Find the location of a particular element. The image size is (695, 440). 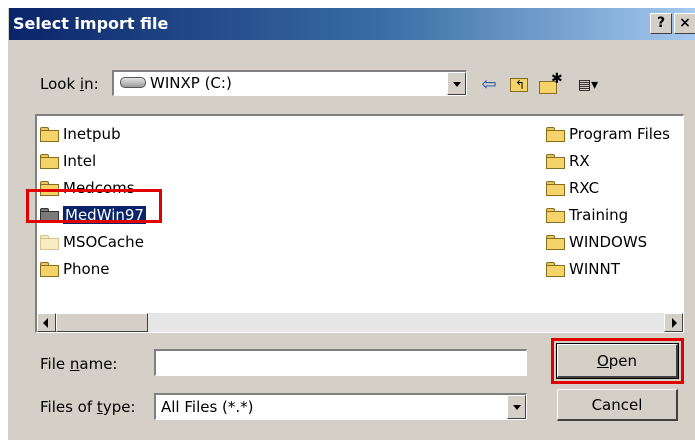

folder-item: Intel is located at coordinates (67, 161).